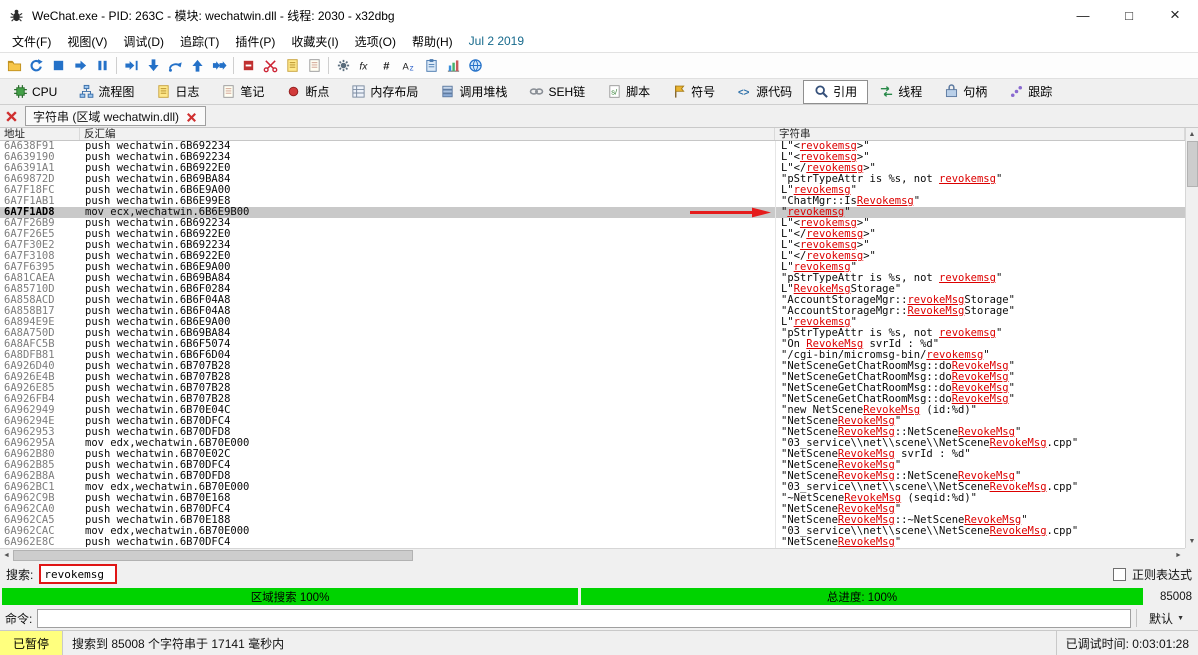 The height and width of the screenshot is (655, 1198). I want to click on tab-breakpoints: 断点, so click(307, 92).